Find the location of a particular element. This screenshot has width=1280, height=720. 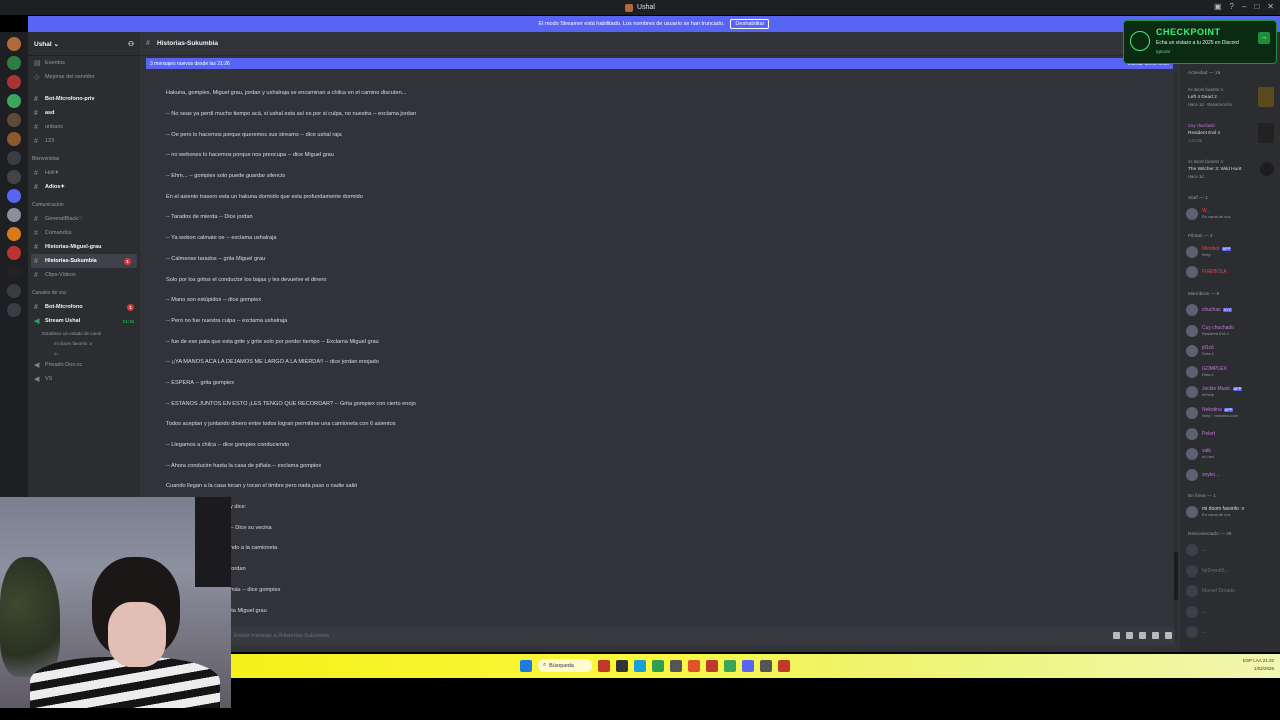

minimize-button: – is located at coordinates (1244, 6).